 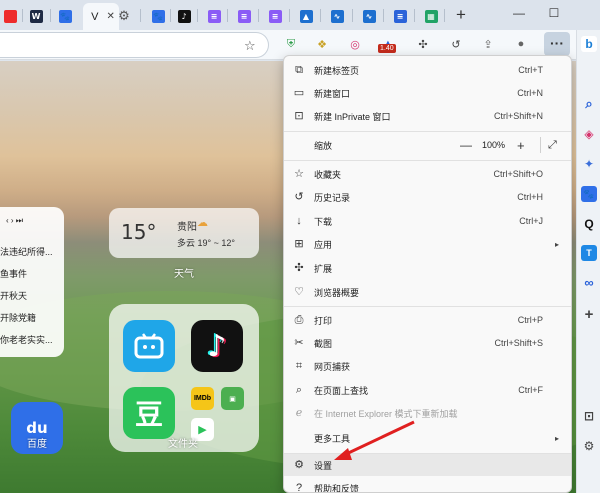 What do you see at coordinates (427, 116) in the screenshot?
I see `menu-item-new-inprivate: ⊡ 新建 InPrivate 窗口 Ctrl+Shift+N` at bounding box center [427, 116].